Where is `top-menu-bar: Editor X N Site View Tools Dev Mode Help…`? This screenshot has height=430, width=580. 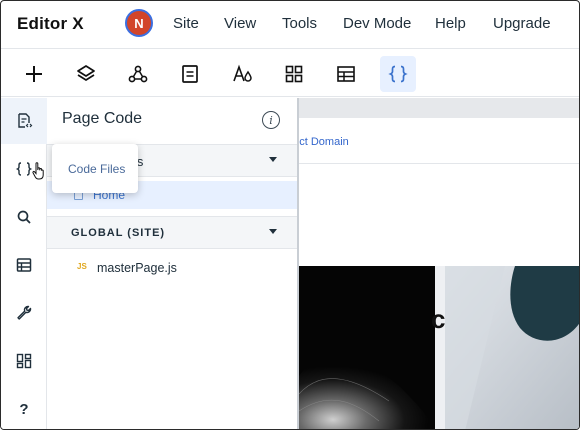
top-menu-bar: Editor X N Site View Tools Dev Mode Help… is located at coordinates (290, 25).